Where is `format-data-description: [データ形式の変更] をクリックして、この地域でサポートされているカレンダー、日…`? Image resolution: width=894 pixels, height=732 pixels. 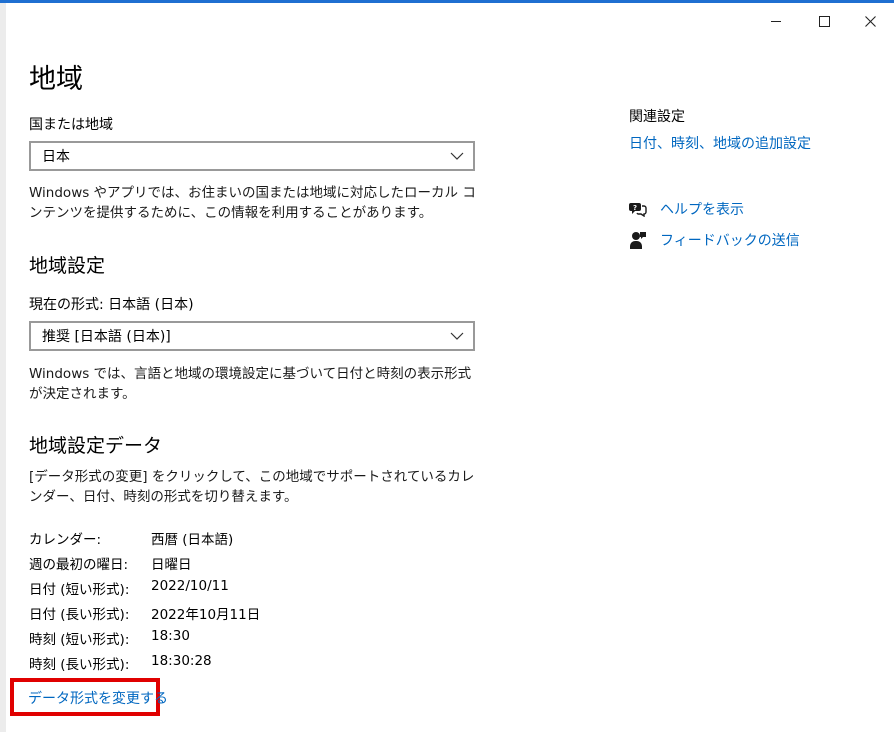
format-data-description: [データ形式の変更] をクリックして、この地域でサポートされているカレンダー、日… is located at coordinates (252, 487).